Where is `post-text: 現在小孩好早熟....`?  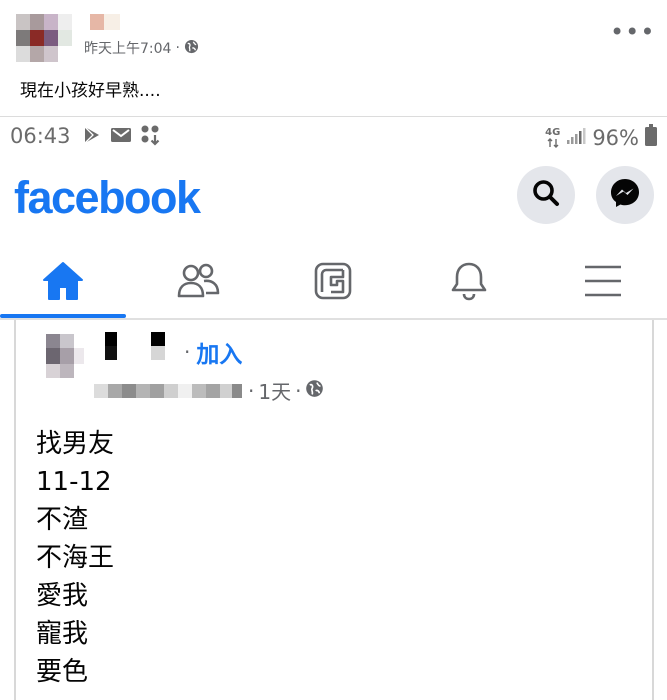 post-text: 現在小孩好早熟.... is located at coordinates (90, 91).